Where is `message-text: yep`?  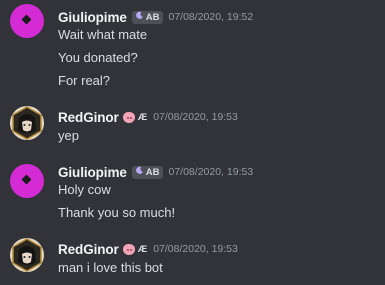
message-text: yep is located at coordinates (68, 135).